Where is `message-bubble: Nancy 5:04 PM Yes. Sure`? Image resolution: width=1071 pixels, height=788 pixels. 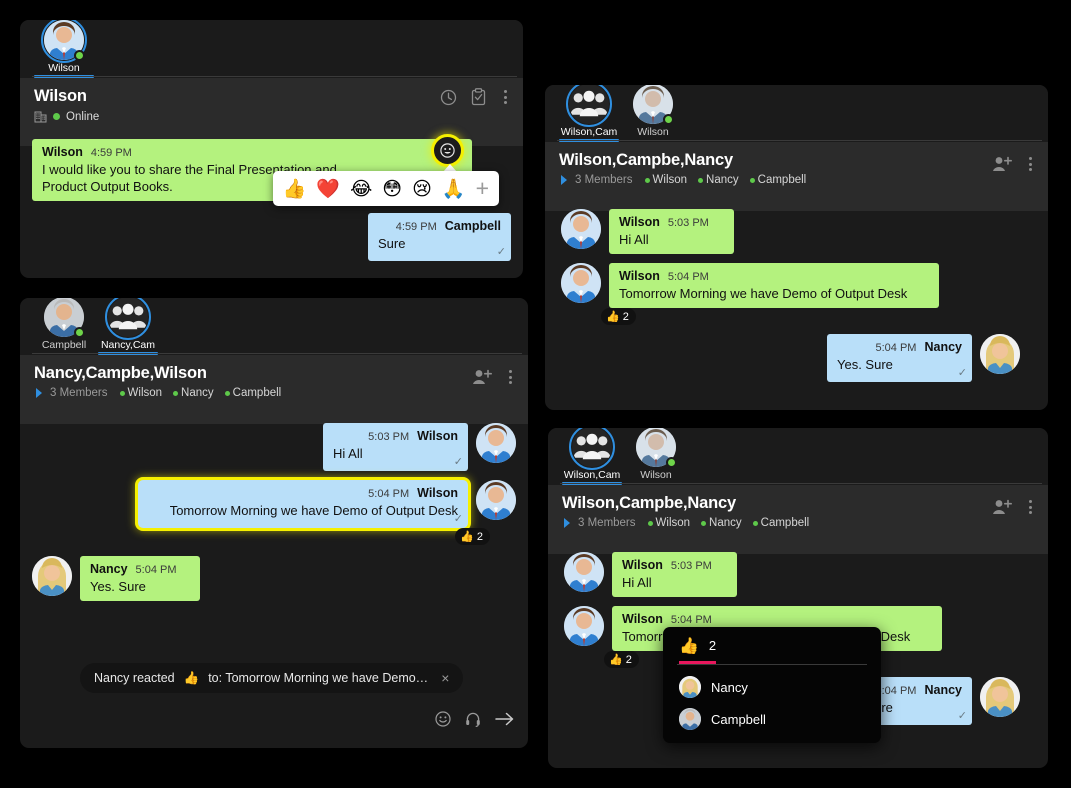
message-bubble: Nancy 5:04 PM Yes. Sure is located at coordinates (140, 578).